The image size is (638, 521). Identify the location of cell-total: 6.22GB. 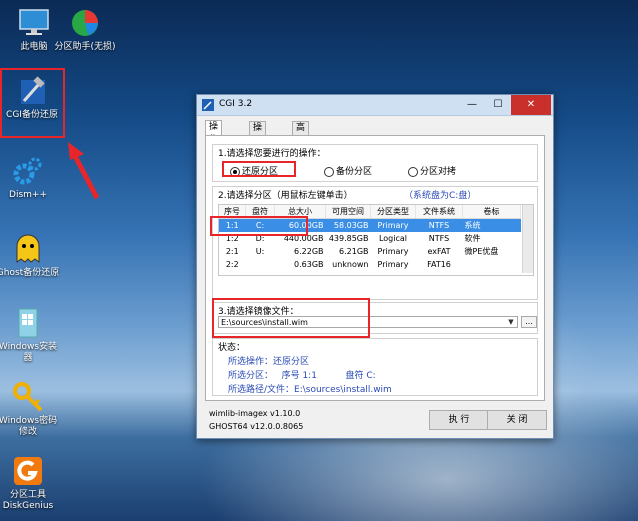
(309, 251).